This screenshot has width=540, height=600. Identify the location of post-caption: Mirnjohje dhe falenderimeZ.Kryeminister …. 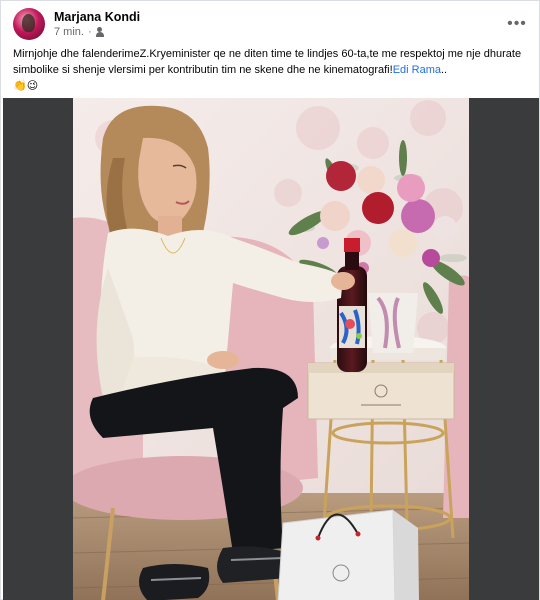
(273, 70).